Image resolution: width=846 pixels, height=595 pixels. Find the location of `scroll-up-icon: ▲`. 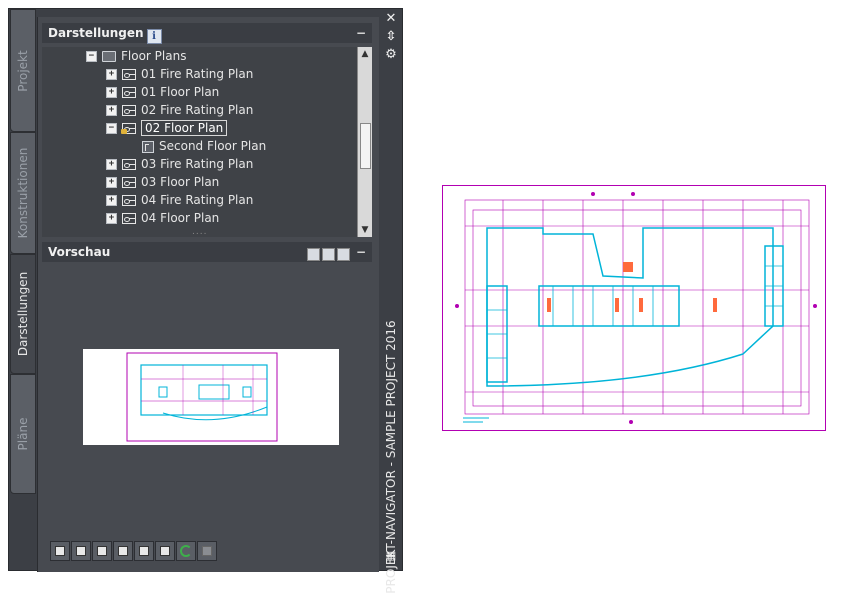

scroll-up-icon: ▲ is located at coordinates (365, 54).